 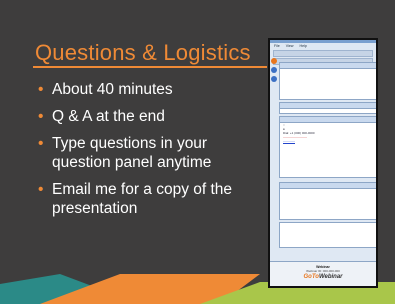 I want to click on bullet-item: • Q & A at the end, so click(x=101, y=116).